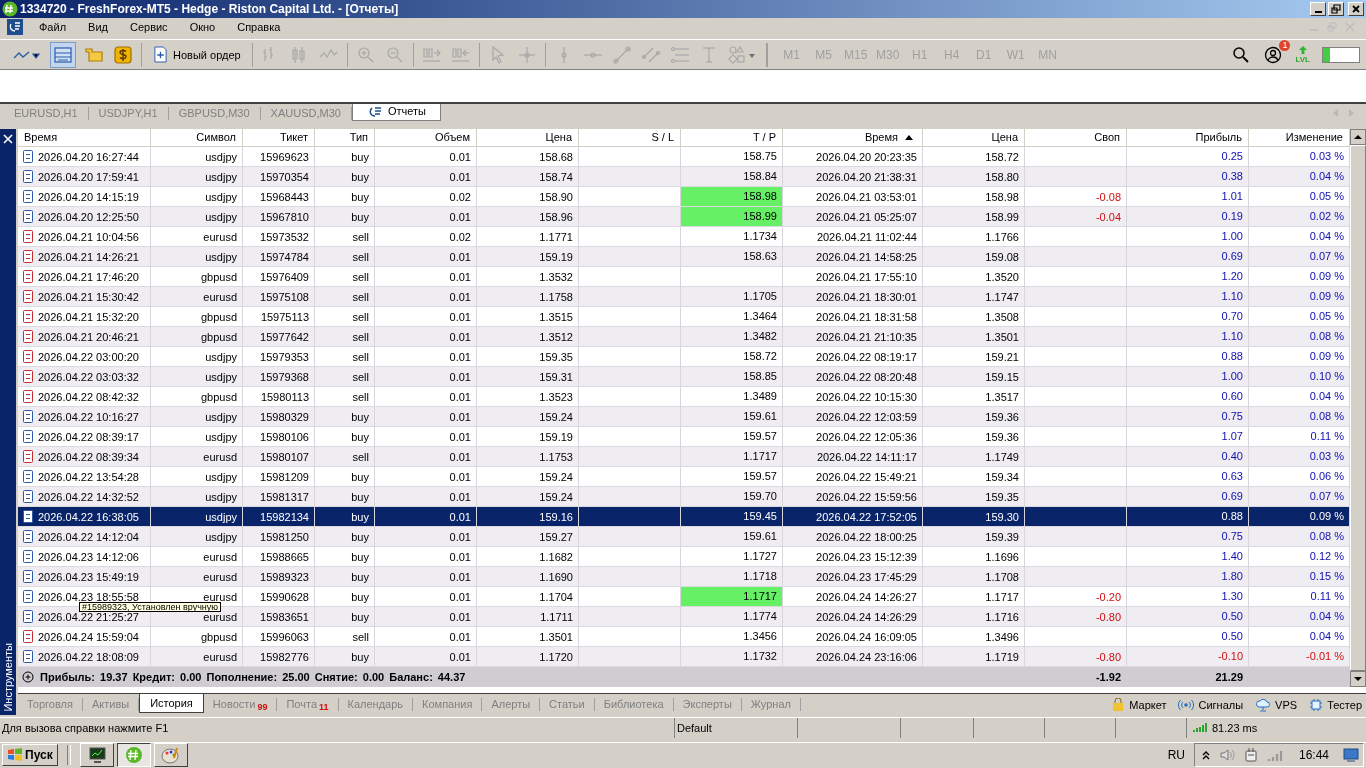 Image resolution: width=1366 pixels, height=768 pixels. Describe the element at coordinates (394, 54) in the screenshot. I see `zoom-out-icon` at that location.